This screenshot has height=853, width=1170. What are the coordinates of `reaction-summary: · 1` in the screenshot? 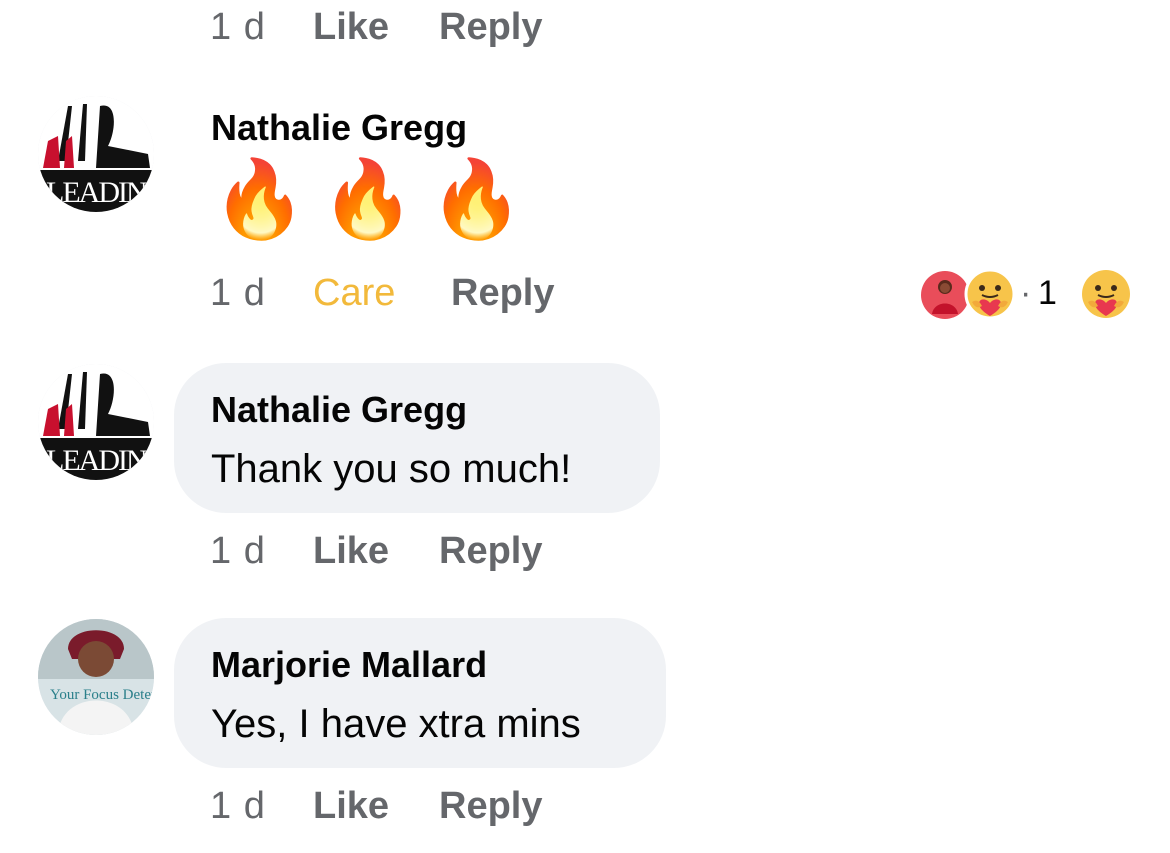 It's located at (1030, 294).